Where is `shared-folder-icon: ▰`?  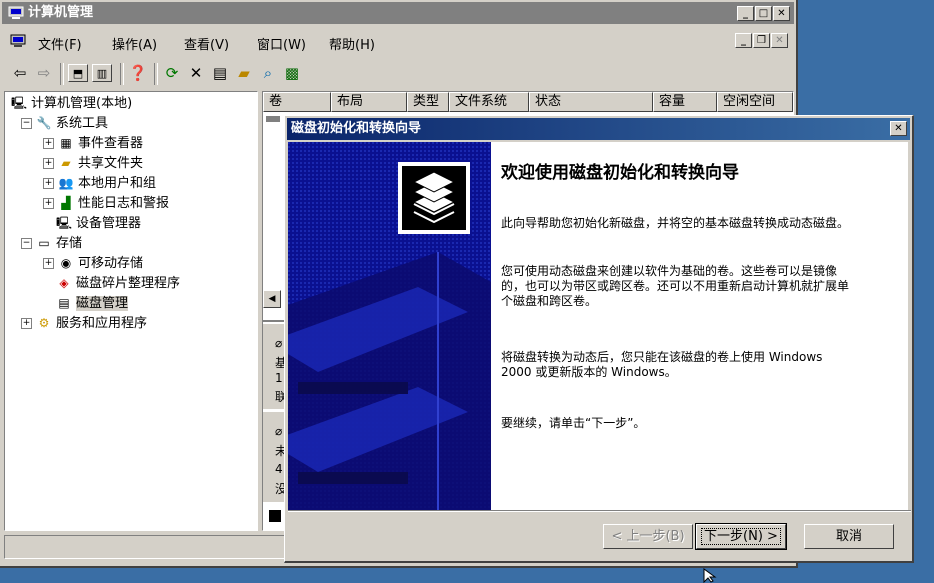
shared-folder-icon: ▰ is located at coordinates (66, 163).